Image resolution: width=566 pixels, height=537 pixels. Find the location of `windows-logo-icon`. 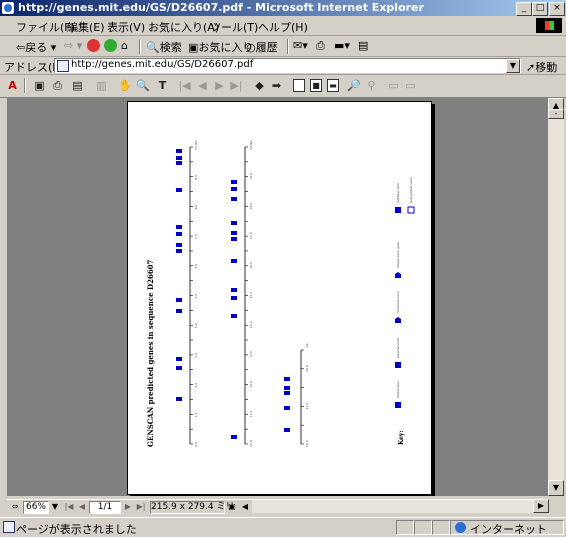

windows-logo-icon is located at coordinates (549, 25).